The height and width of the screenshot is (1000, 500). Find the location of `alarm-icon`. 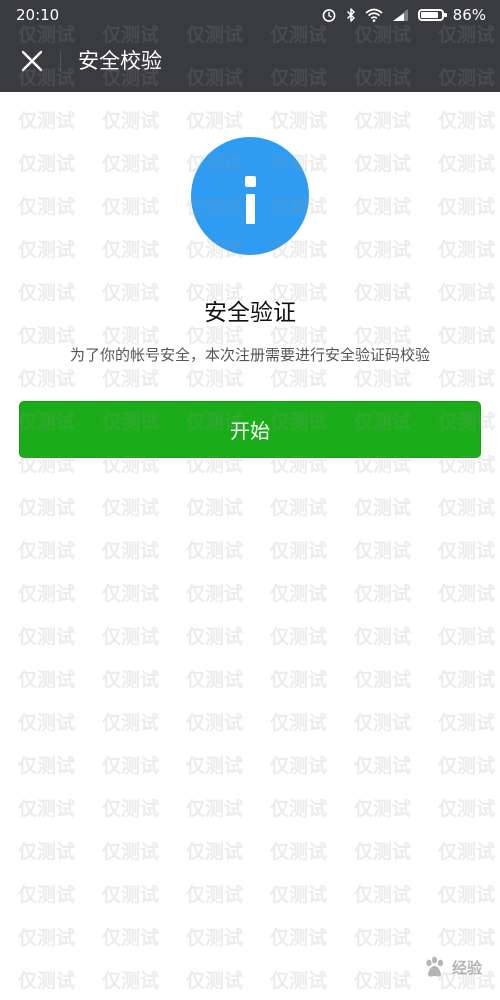

alarm-icon is located at coordinates (329, 15).